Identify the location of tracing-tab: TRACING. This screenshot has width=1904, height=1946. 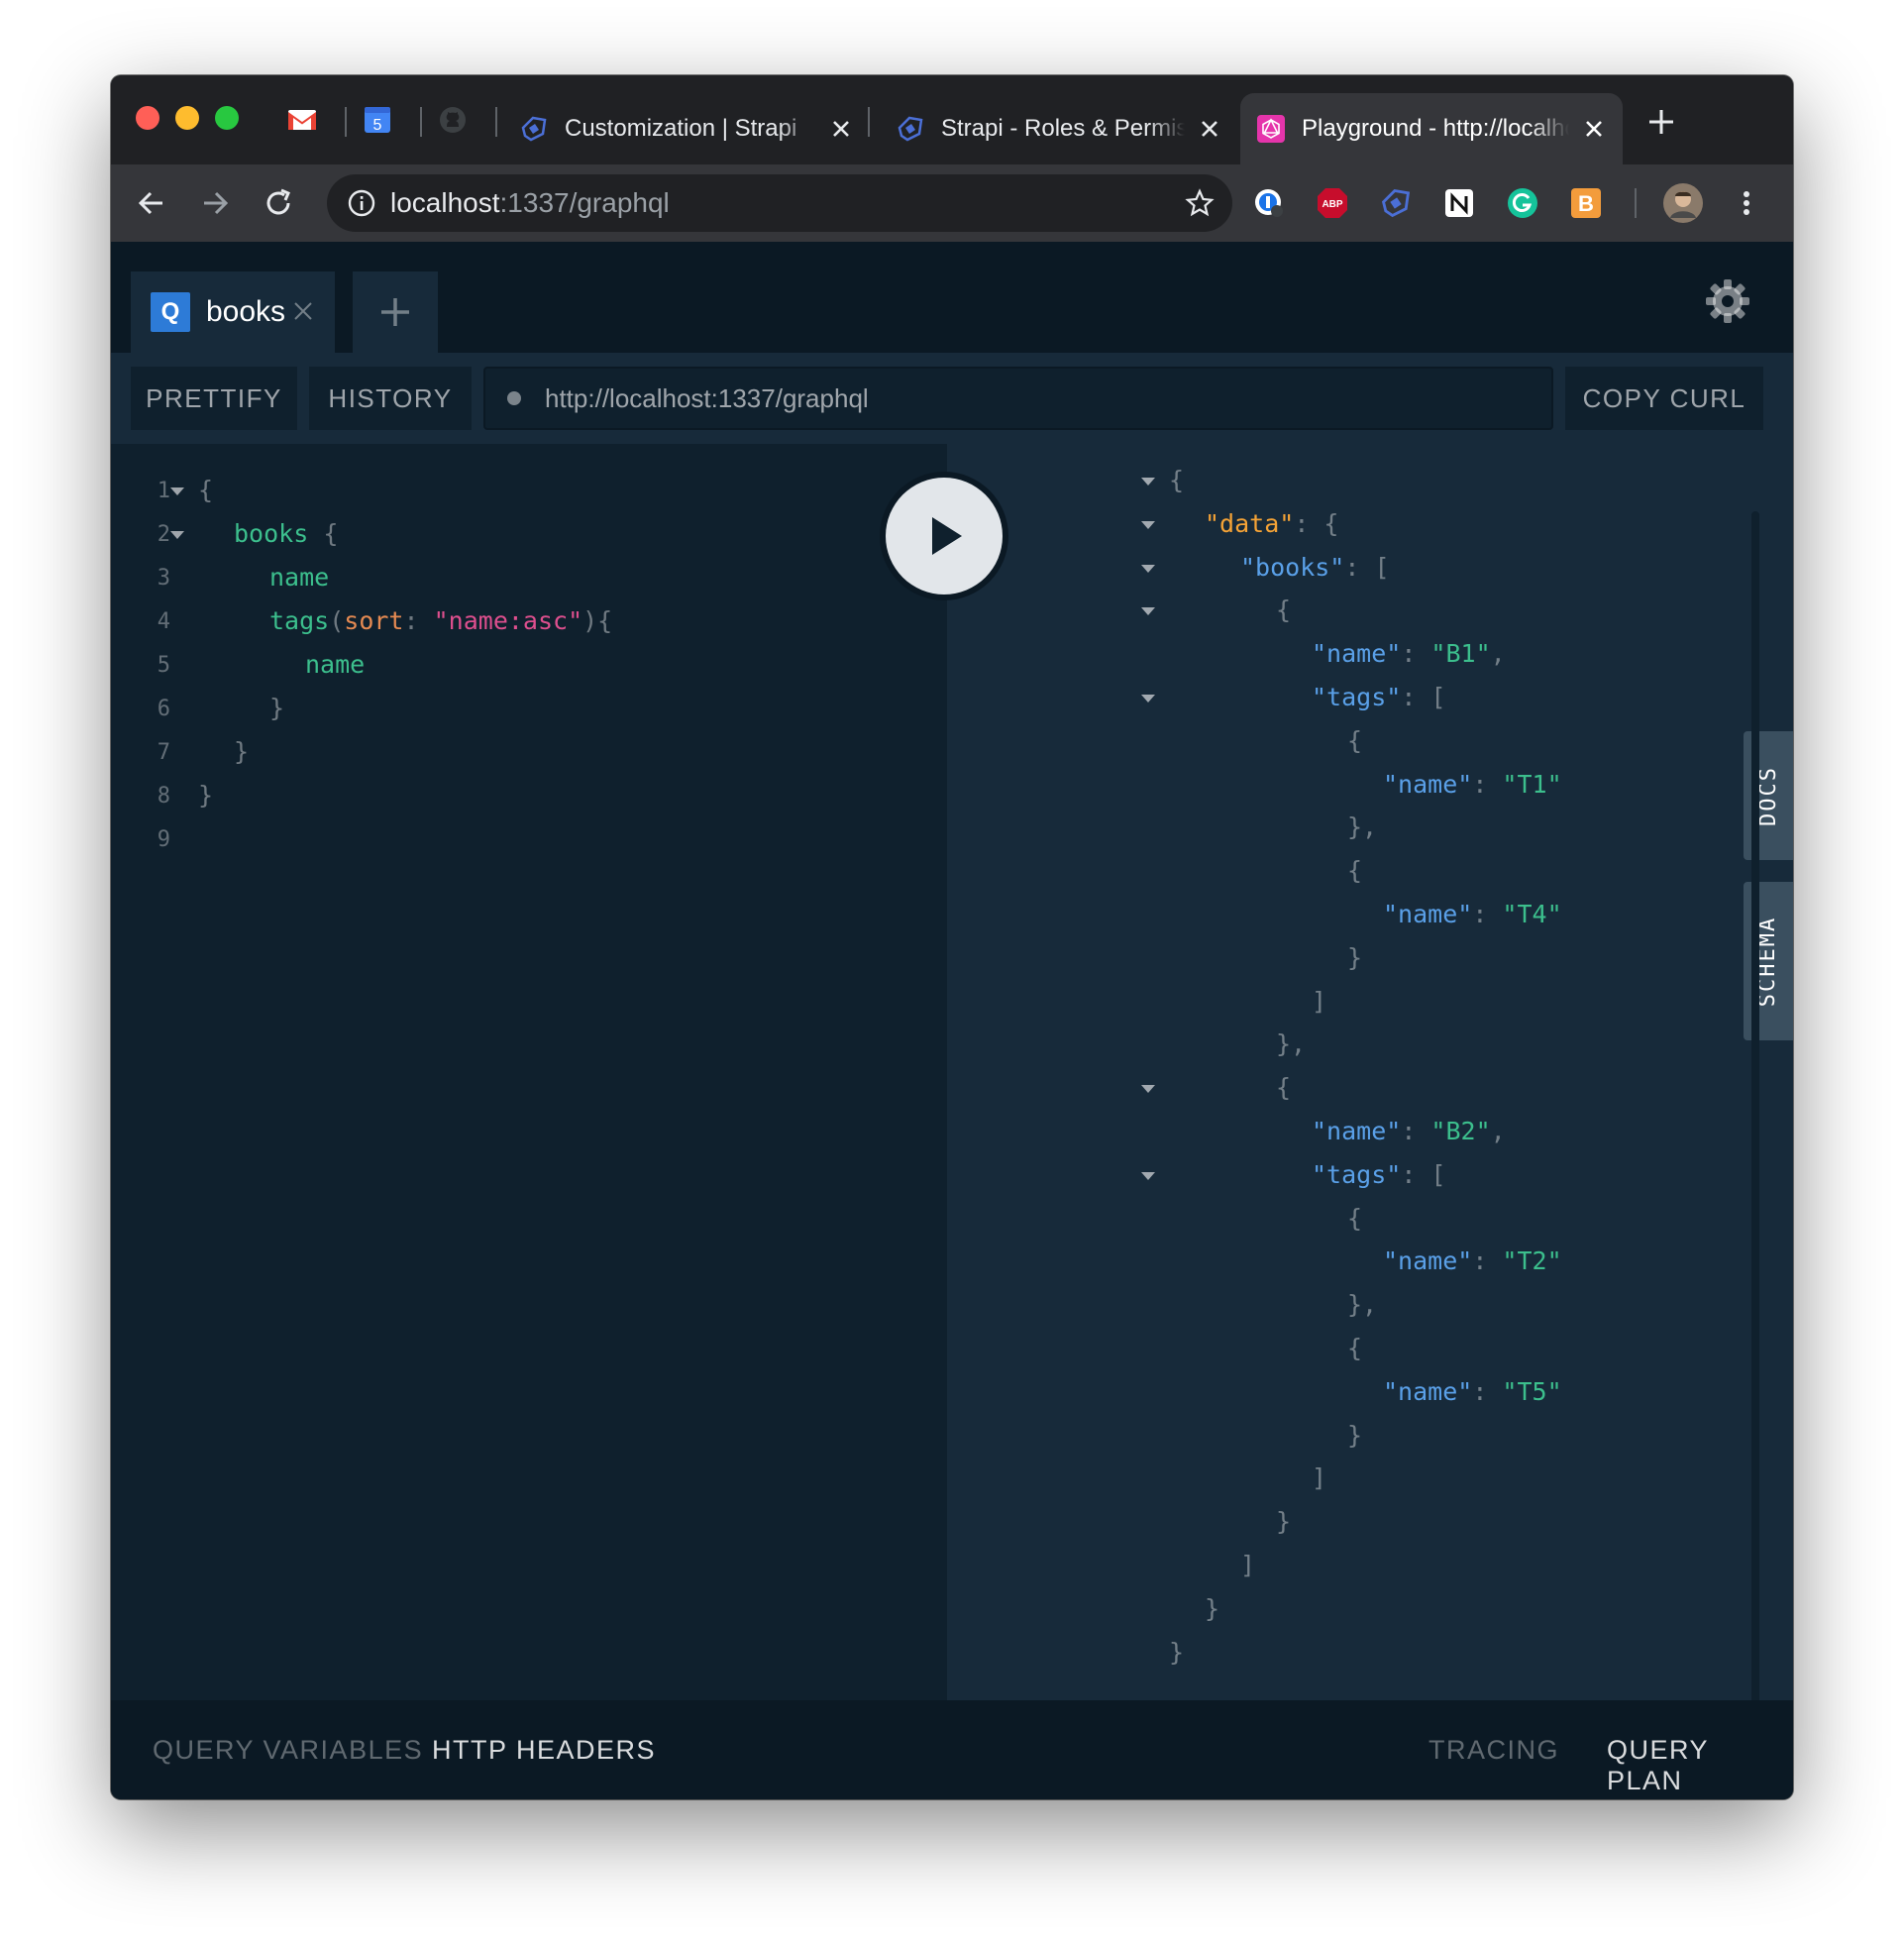
(1493, 1750).